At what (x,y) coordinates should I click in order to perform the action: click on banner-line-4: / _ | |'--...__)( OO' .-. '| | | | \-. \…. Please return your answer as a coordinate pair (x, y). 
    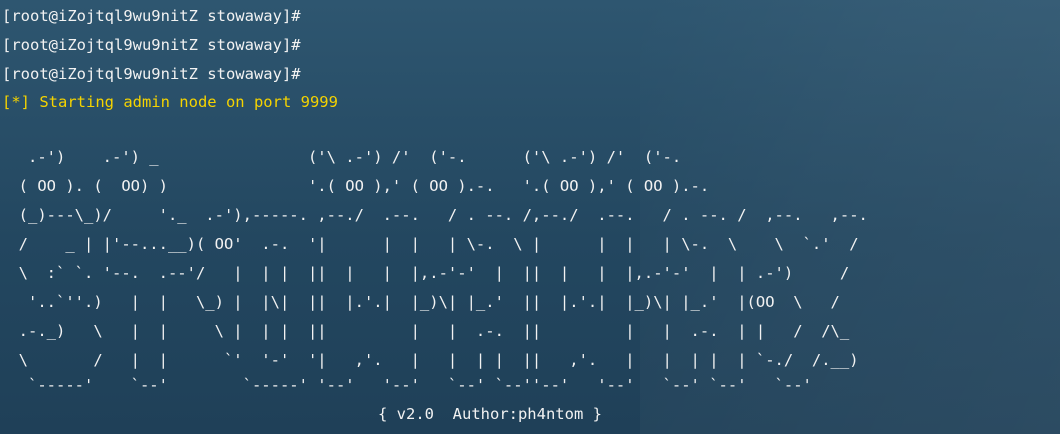
    Looking at the image, I should click on (429, 244).